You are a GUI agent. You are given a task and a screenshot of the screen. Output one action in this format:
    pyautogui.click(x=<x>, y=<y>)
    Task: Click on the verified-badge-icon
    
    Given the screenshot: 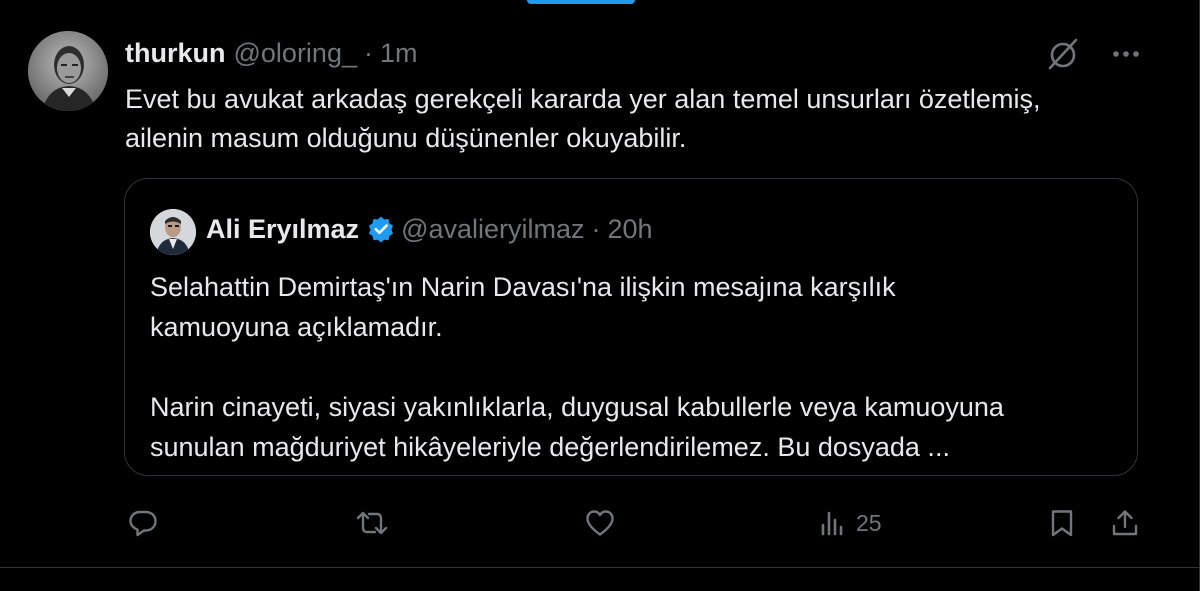 What is the action you would take?
    pyautogui.click(x=381, y=229)
    